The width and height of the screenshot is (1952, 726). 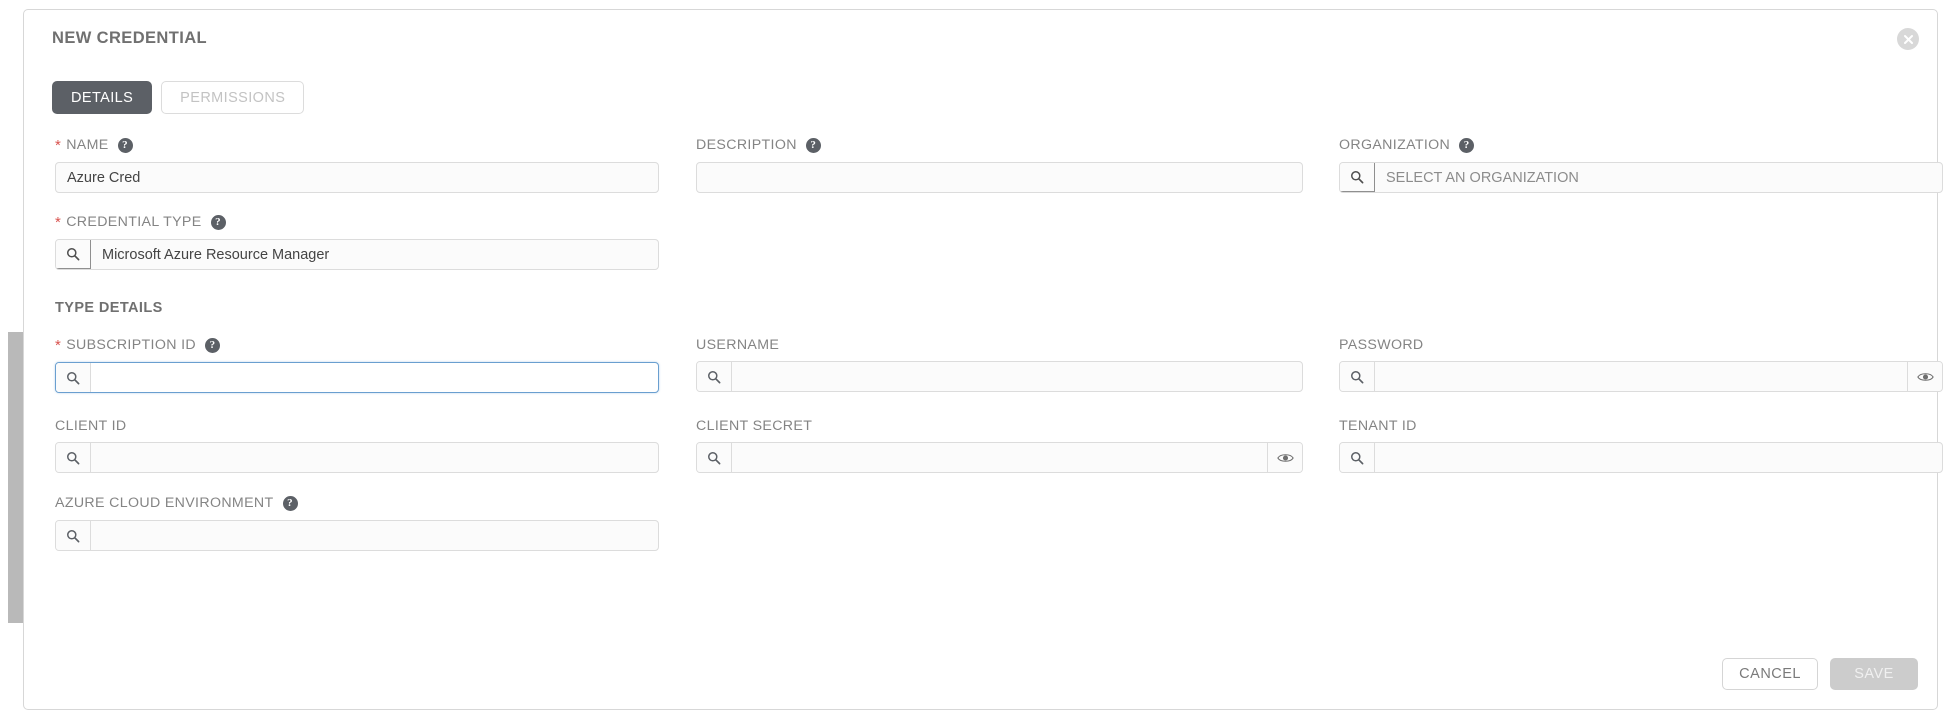 What do you see at coordinates (1641, 145) in the screenshot?
I see `field-organization-label: ORGANIZATION ?` at bounding box center [1641, 145].